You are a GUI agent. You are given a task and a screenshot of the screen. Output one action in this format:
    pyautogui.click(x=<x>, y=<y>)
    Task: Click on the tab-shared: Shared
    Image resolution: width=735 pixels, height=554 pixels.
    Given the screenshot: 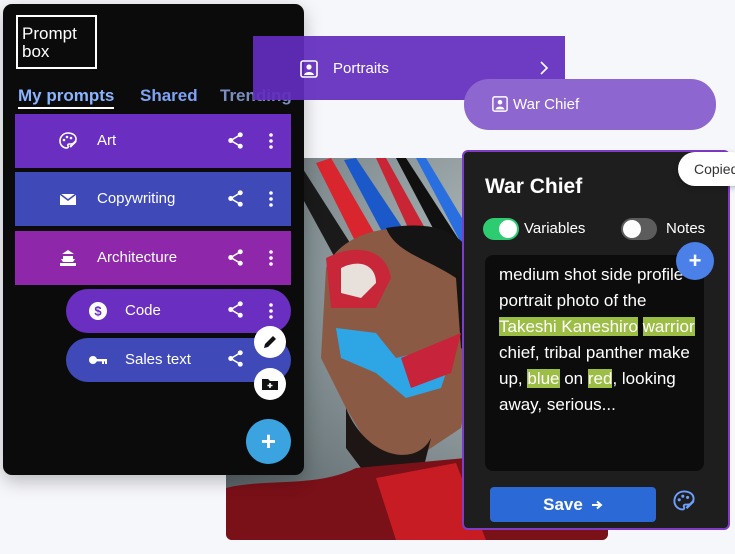 What is the action you would take?
    pyautogui.click(x=169, y=96)
    